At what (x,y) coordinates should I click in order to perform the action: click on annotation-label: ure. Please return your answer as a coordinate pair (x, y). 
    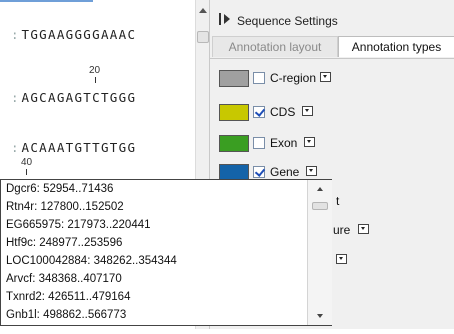
    Looking at the image, I should click on (342, 230).